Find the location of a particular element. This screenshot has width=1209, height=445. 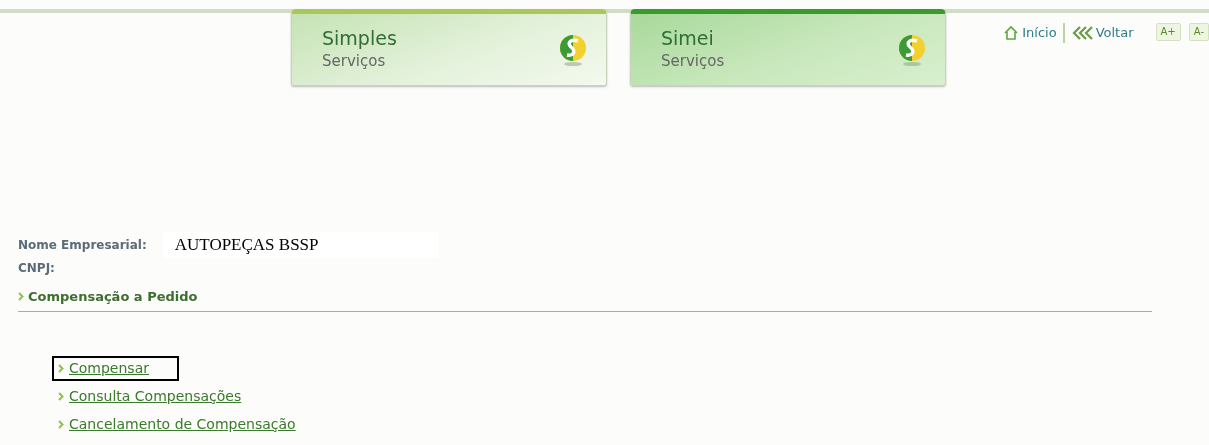

home-icon is located at coordinates (1011, 32).